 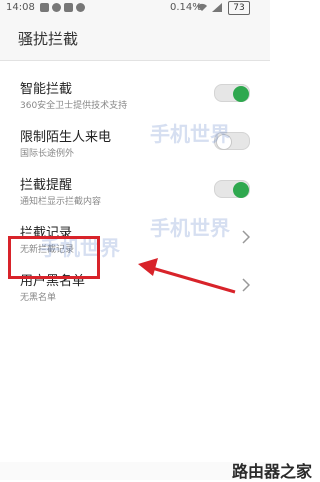 What do you see at coordinates (38, 298) in the screenshot?
I see `setting-description: 无黑名单` at bounding box center [38, 298].